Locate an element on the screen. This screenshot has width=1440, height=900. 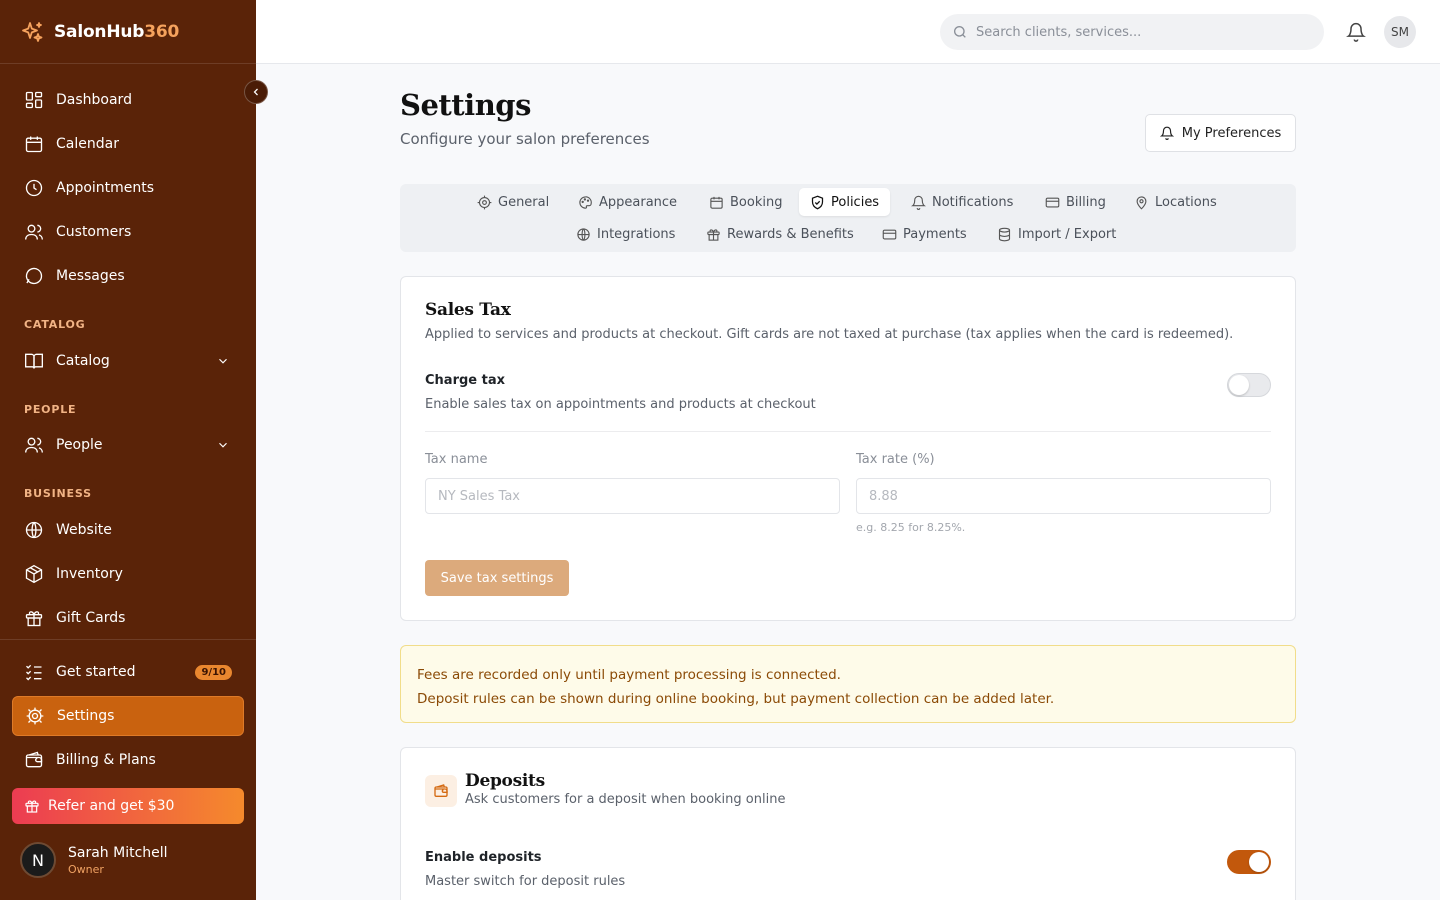
sidebar-item-label: Messages is located at coordinates (90, 276).